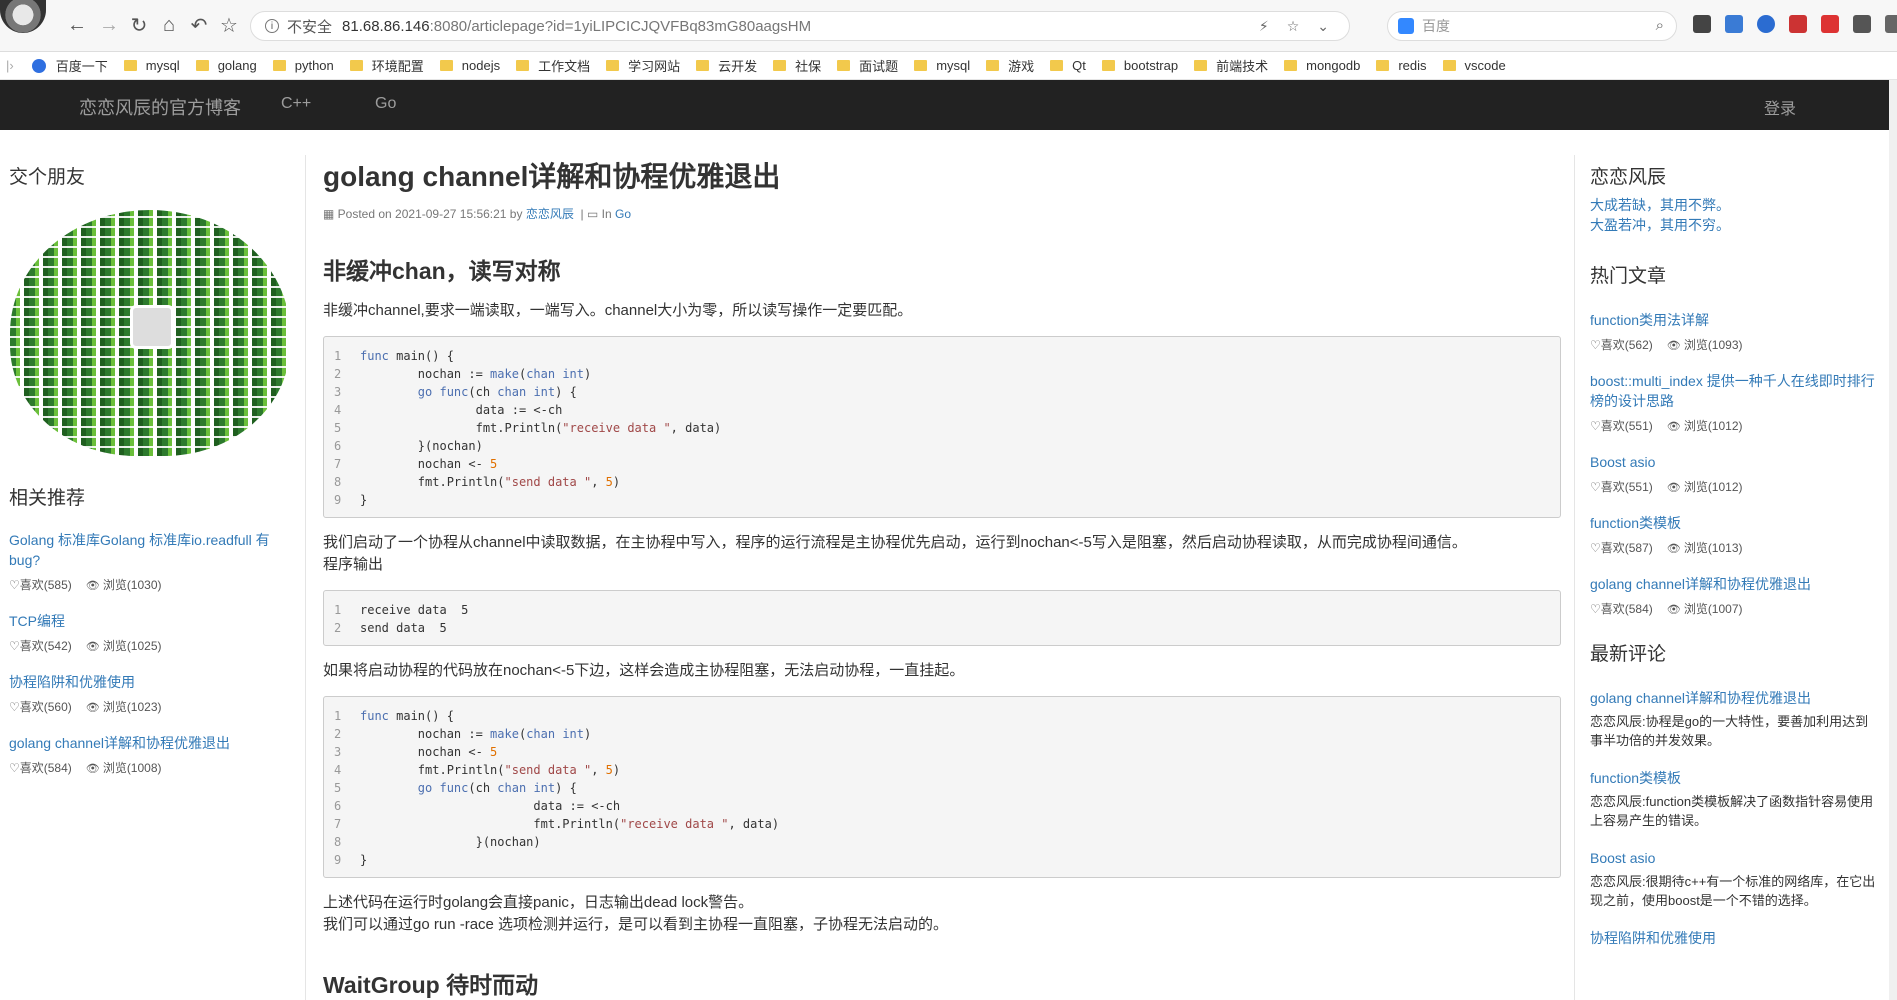 The width and height of the screenshot is (1897, 1000). Describe the element at coordinates (1323, 26) in the screenshot. I see `chevron-down-icon: ⌄` at that location.